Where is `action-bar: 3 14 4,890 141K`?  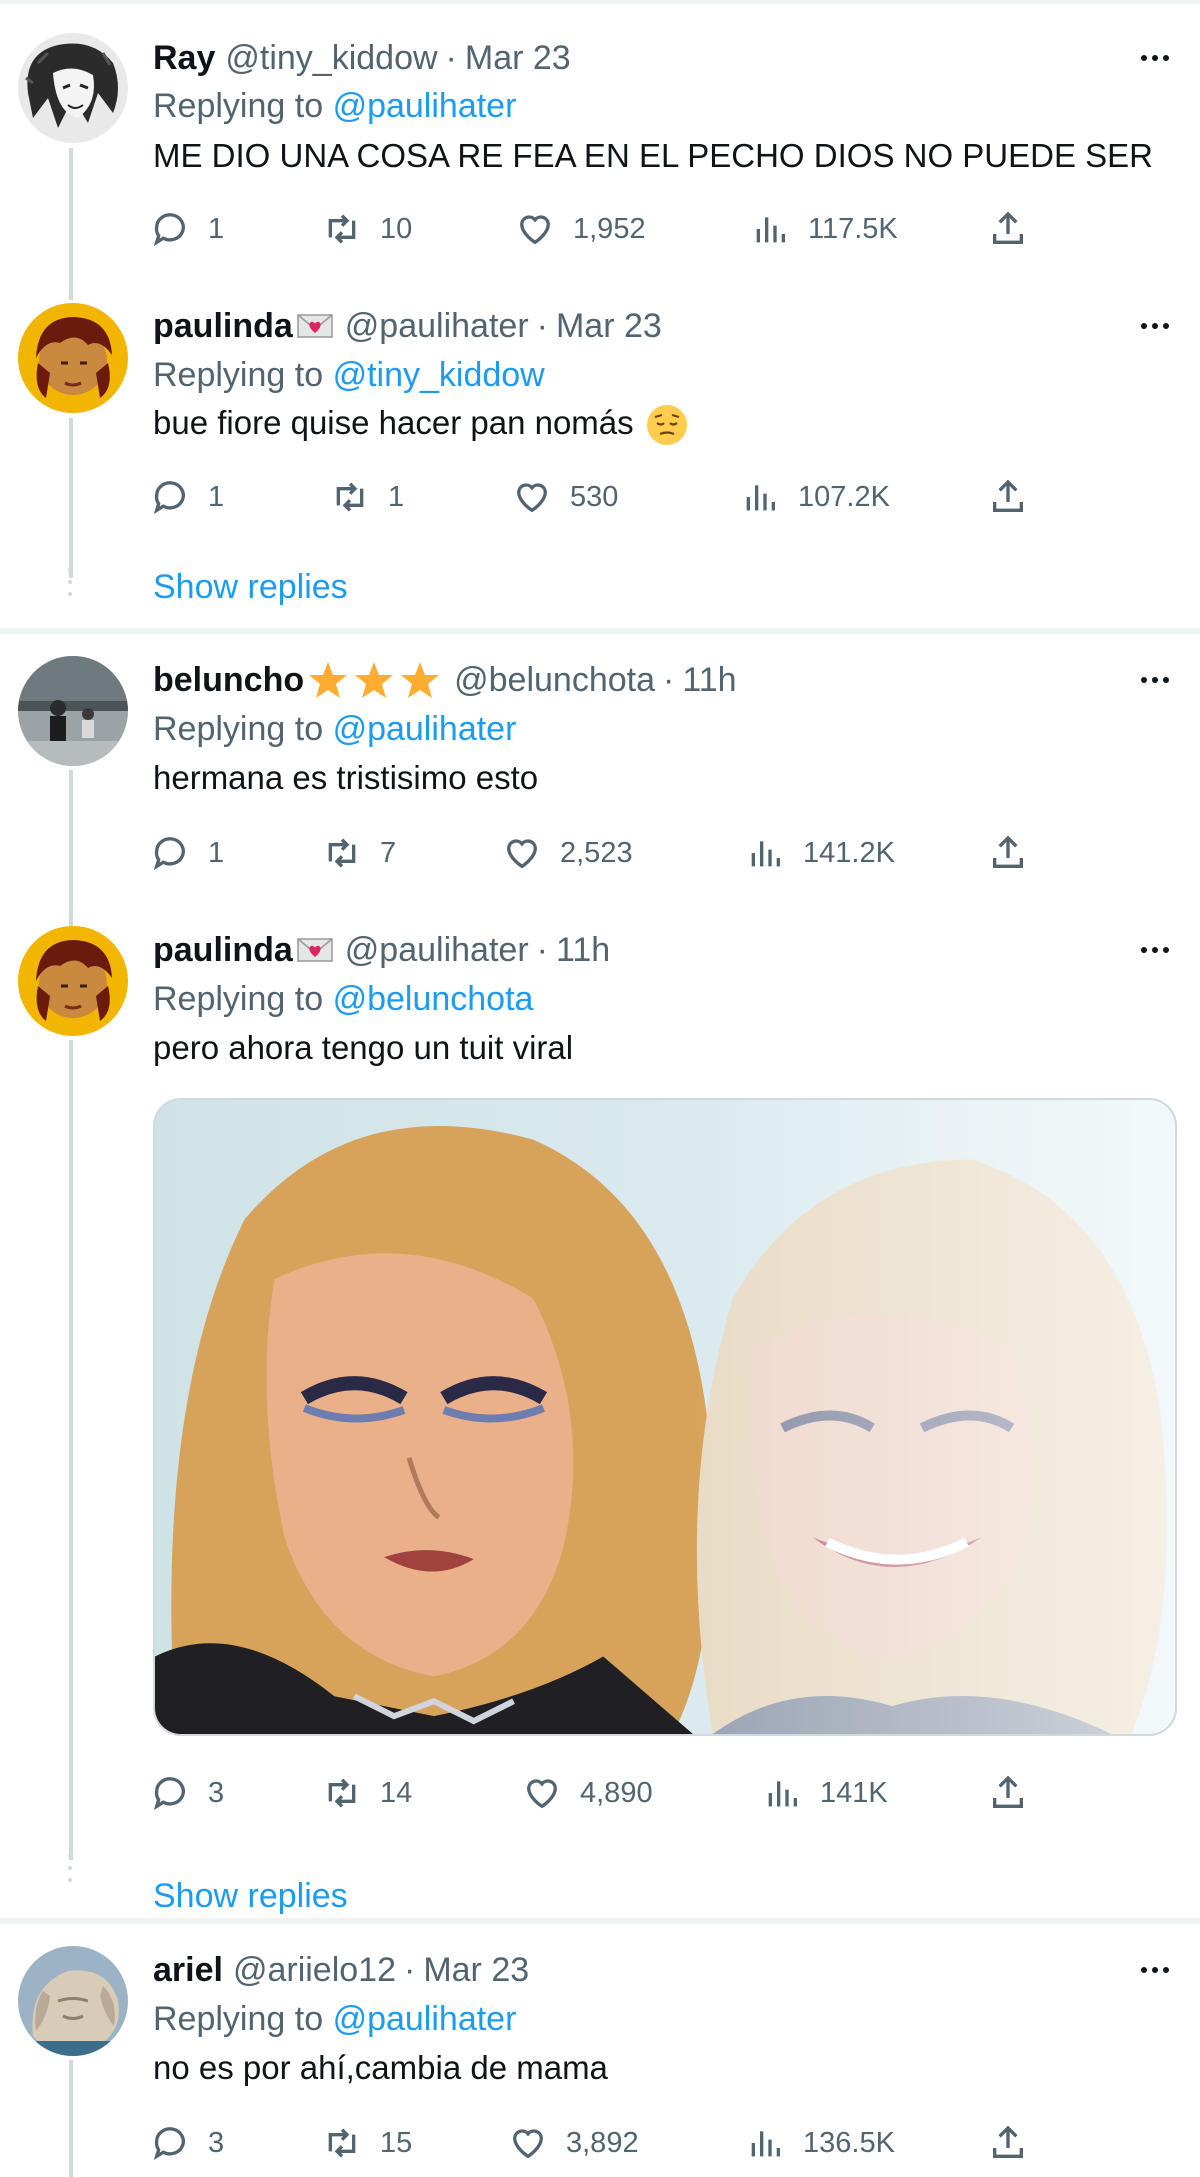
action-bar: 3 14 4,890 141K is located at coordinates (600, 1793).